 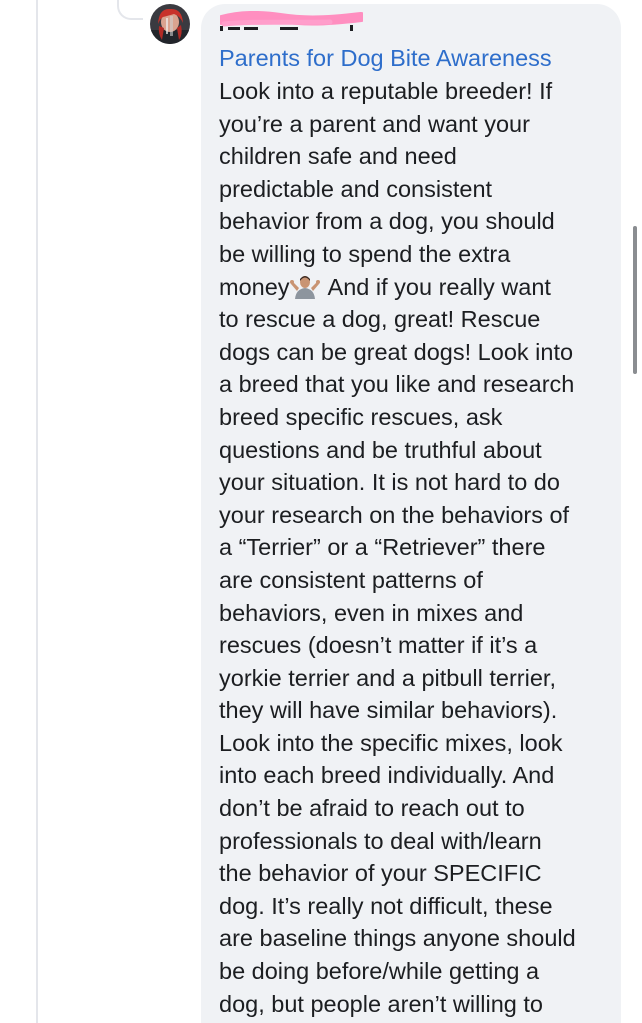 I want to click on avatar, so click(x=170, y=24).